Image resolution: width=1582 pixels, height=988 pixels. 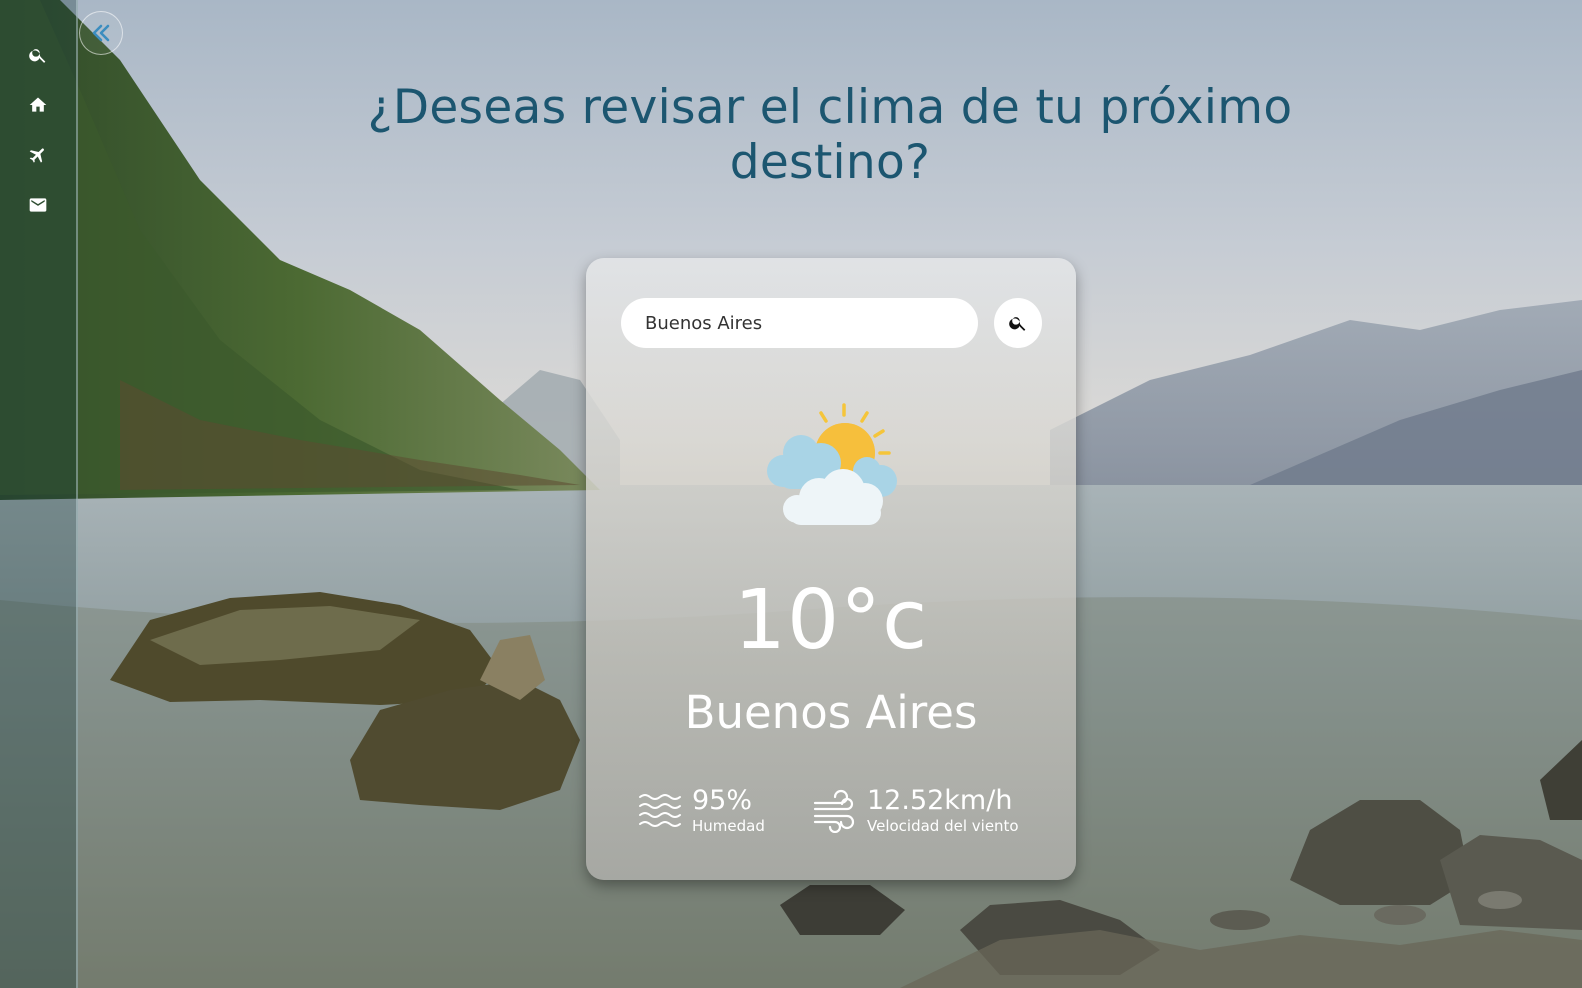 What do you see at coordinates (799, 323) in the screenshot?
I see `city-search-input` at bounding box center [799, 323].